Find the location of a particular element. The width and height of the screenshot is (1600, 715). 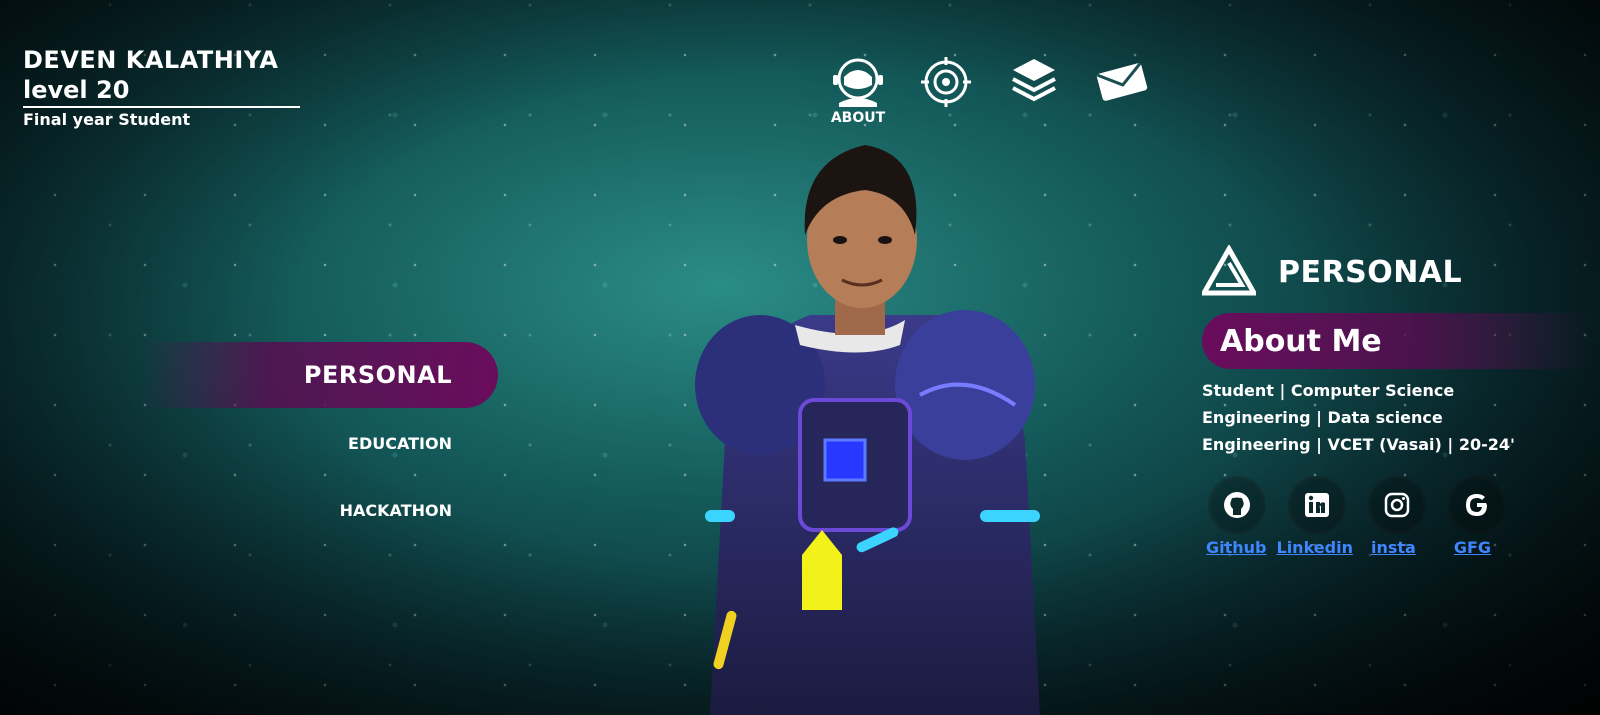

astronaut-helmet-icon is located at coordinates (858, 82).